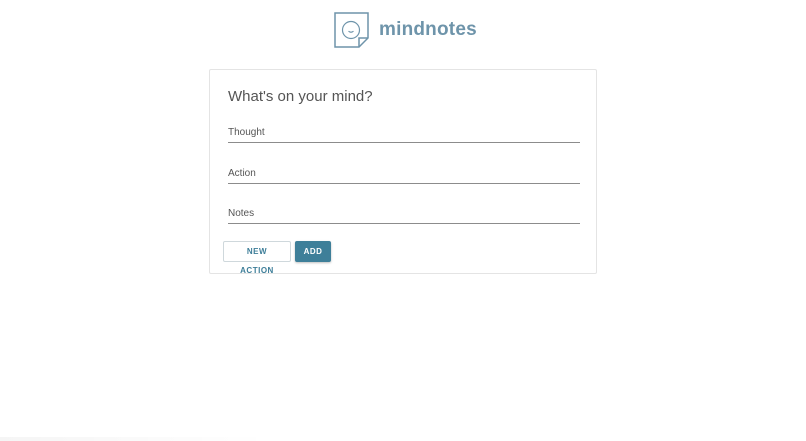 Image resolution: width=806 pixels, height=441 pixels. I want to click on notes-input, so click(404, 213).